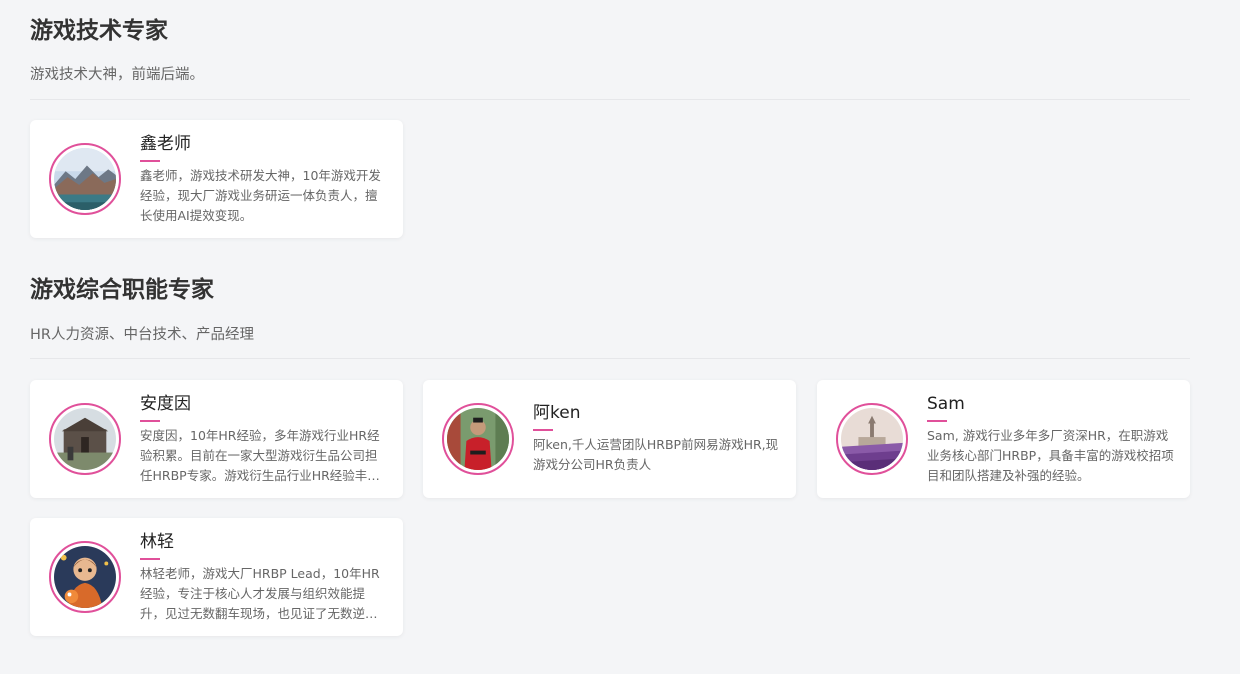 This screenshot has height=674, width=1240. Describe the element at coordinates (117, 75) in the screenshot. I see `section-desc-tech: 游戏技术大神，前端后端。` at that location.